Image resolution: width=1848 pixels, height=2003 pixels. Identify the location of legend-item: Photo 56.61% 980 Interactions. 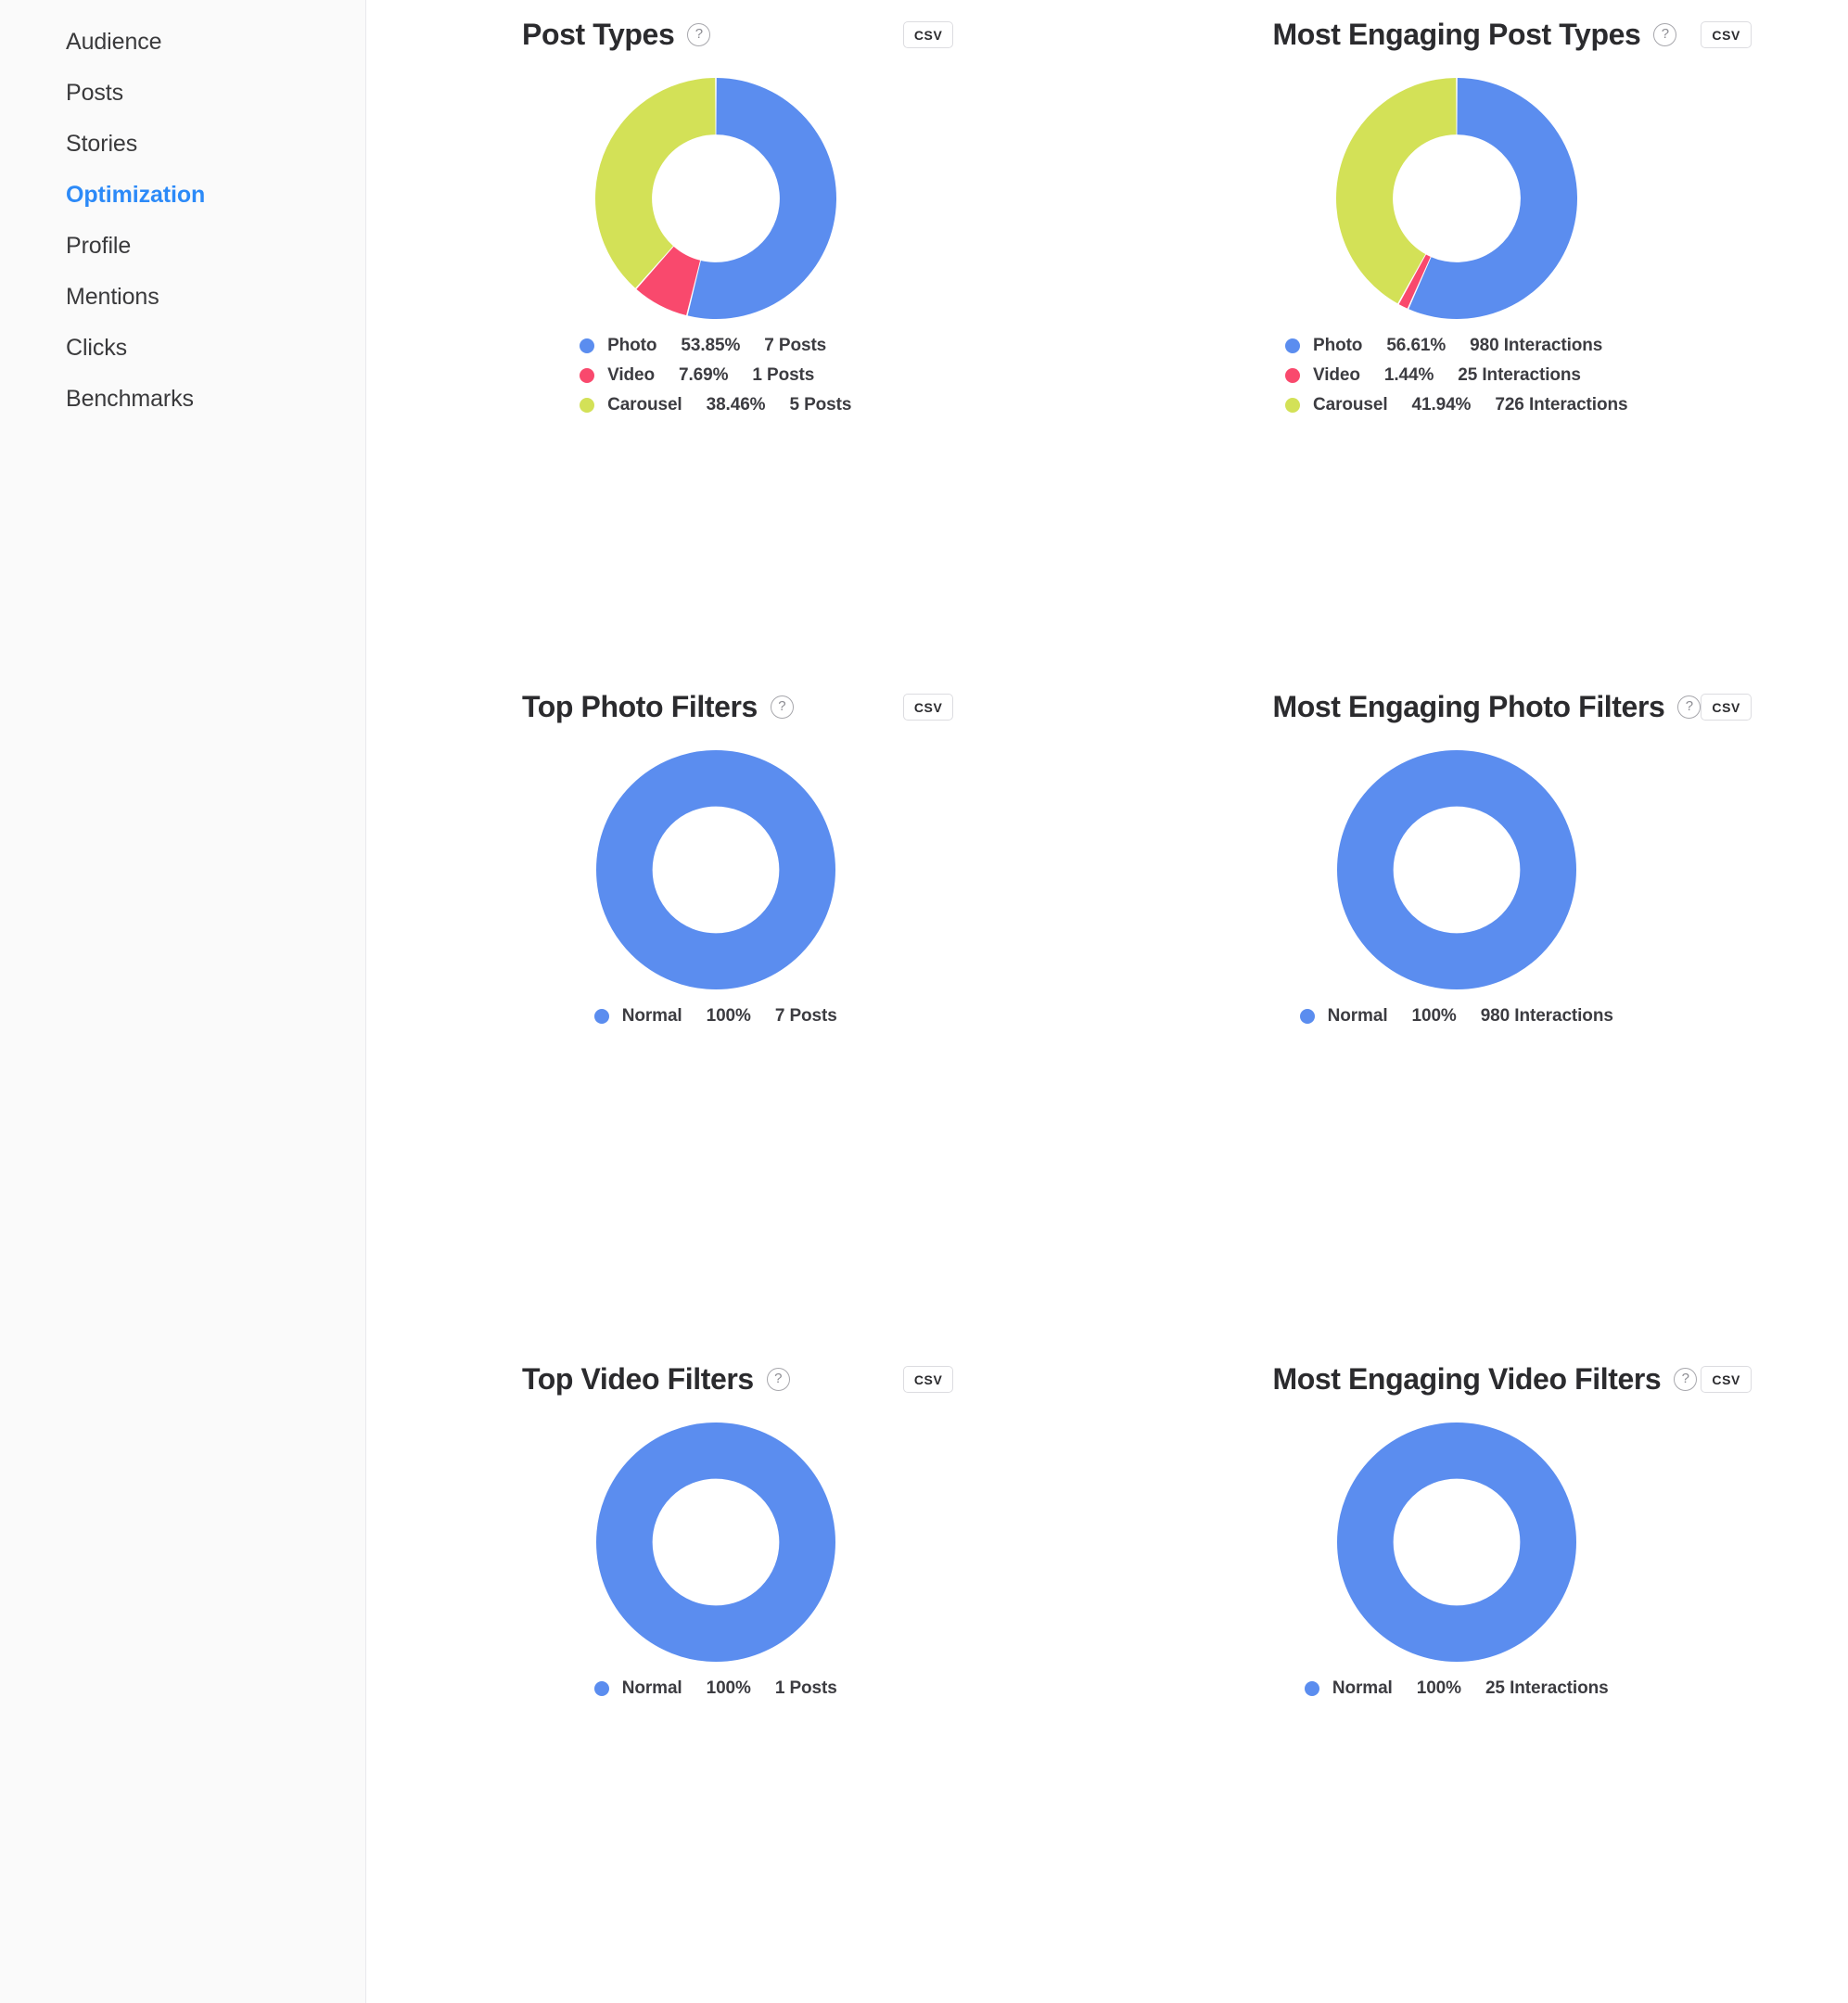
(1443, 346).